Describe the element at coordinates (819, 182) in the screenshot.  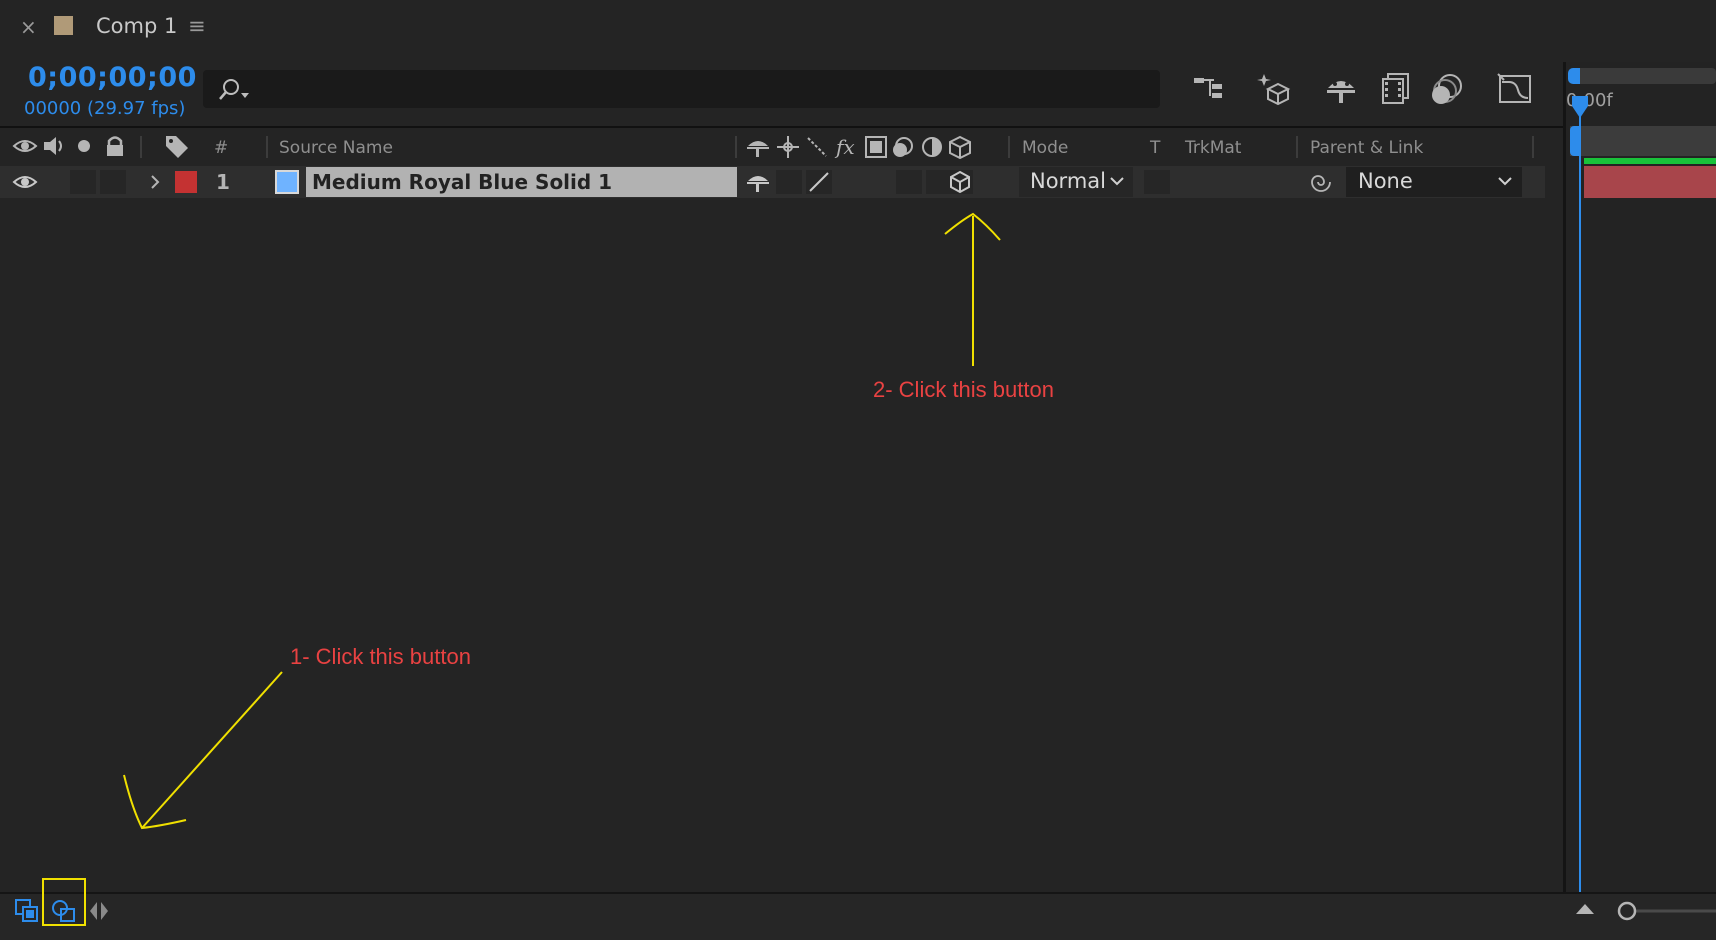
I see `layer-quality-switch-icon` at that location.